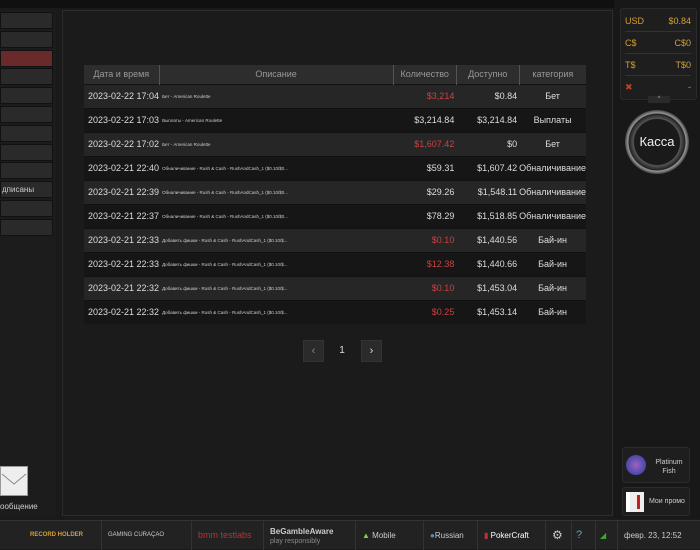  What do you see at coordinates (425, 167) in the screenshot?
I see `cell-qty: $59.31` at bounding box center [425, 167].